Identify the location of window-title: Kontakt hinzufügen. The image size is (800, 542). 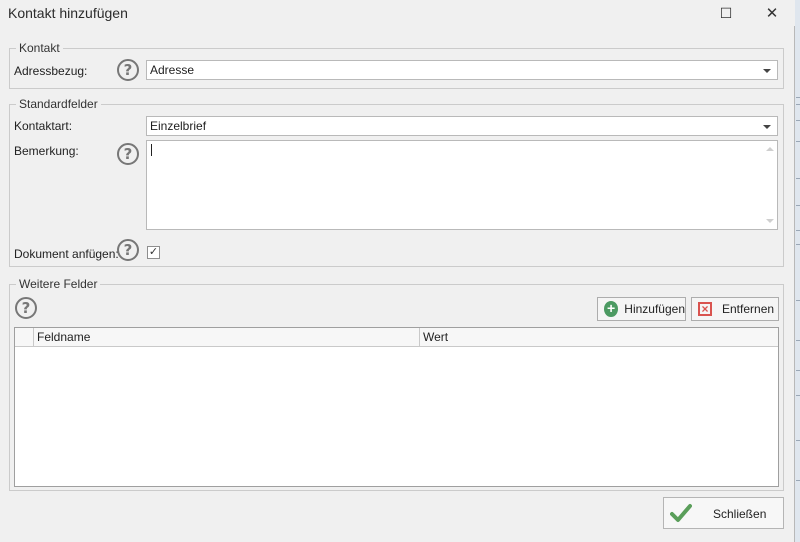
(68, 13).